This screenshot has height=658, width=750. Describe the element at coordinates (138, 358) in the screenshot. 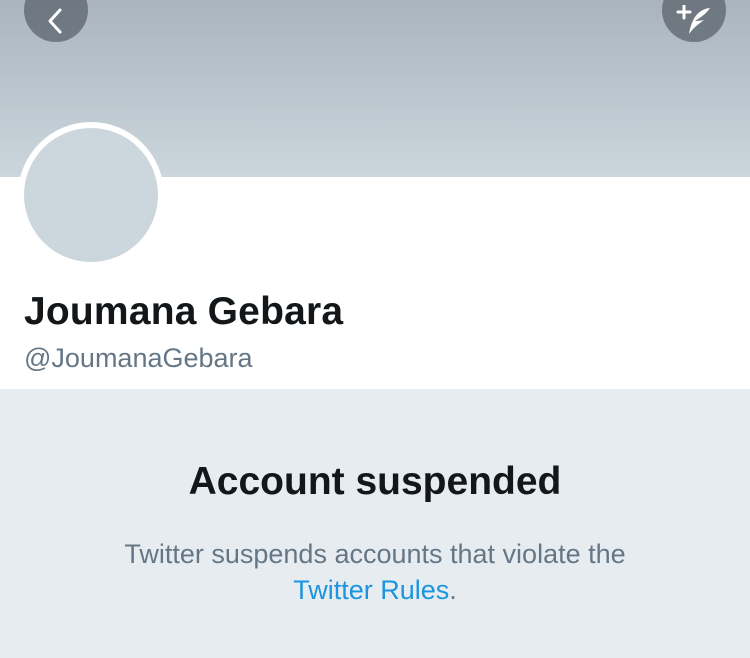

I see `profile-handle: @JoumanaGebara` at that location.